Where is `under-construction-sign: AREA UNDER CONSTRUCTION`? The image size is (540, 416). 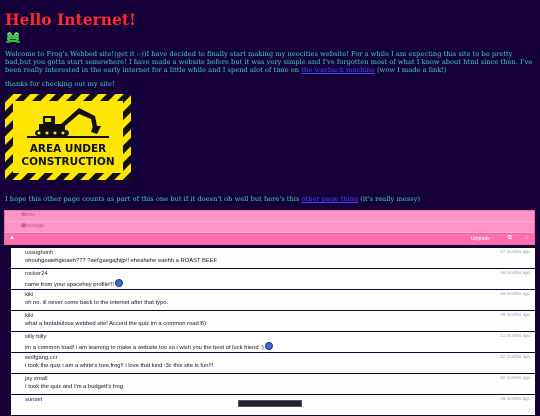 under-construction-sign: AREA UNDER CONSTRUCTION is located at coordinates (68, 137).